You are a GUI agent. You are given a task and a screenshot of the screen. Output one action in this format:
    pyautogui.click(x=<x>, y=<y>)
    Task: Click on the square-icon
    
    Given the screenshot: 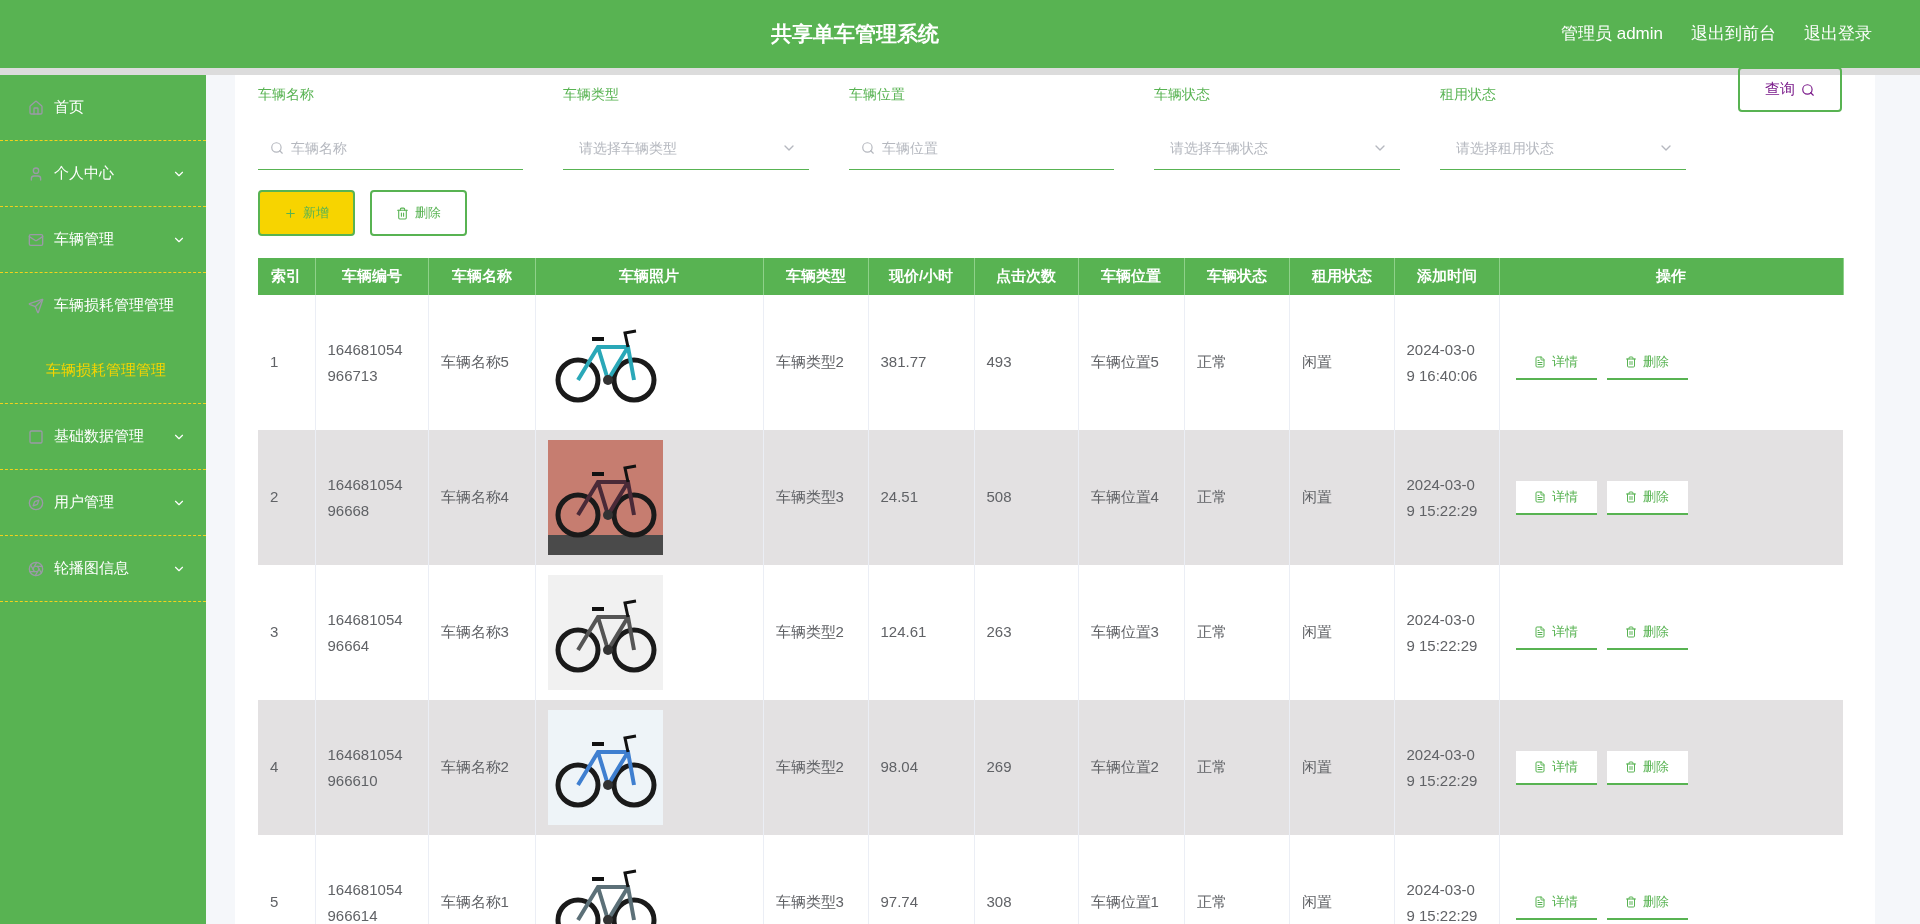 What is the action you would take?
    pyautogui.click(x=36, y=436)
    